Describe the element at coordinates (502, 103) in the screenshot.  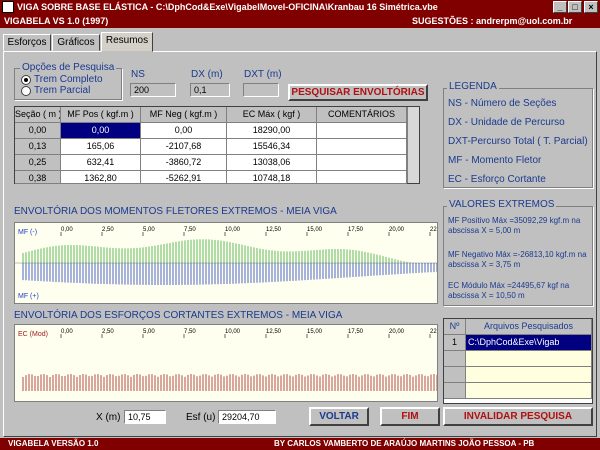
I see `legend-item: NS - Número de Seções` at that location.